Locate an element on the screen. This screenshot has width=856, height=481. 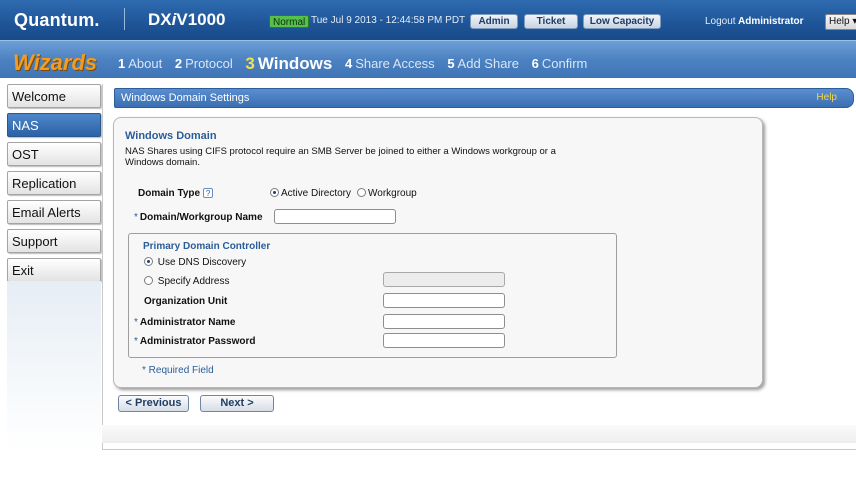
radio-active-directory: Active Directory is located at coordinates (310, 193).